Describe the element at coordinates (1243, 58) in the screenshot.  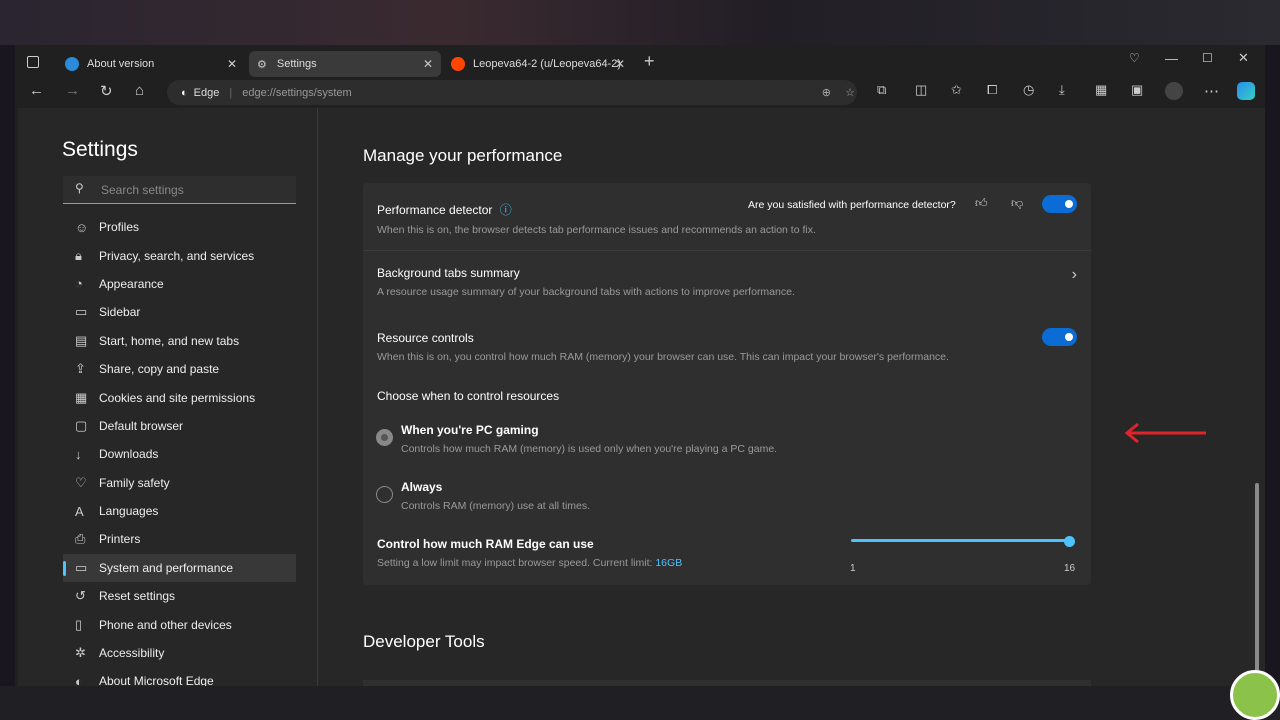
I see `close-window-icon: ✕` at that location.